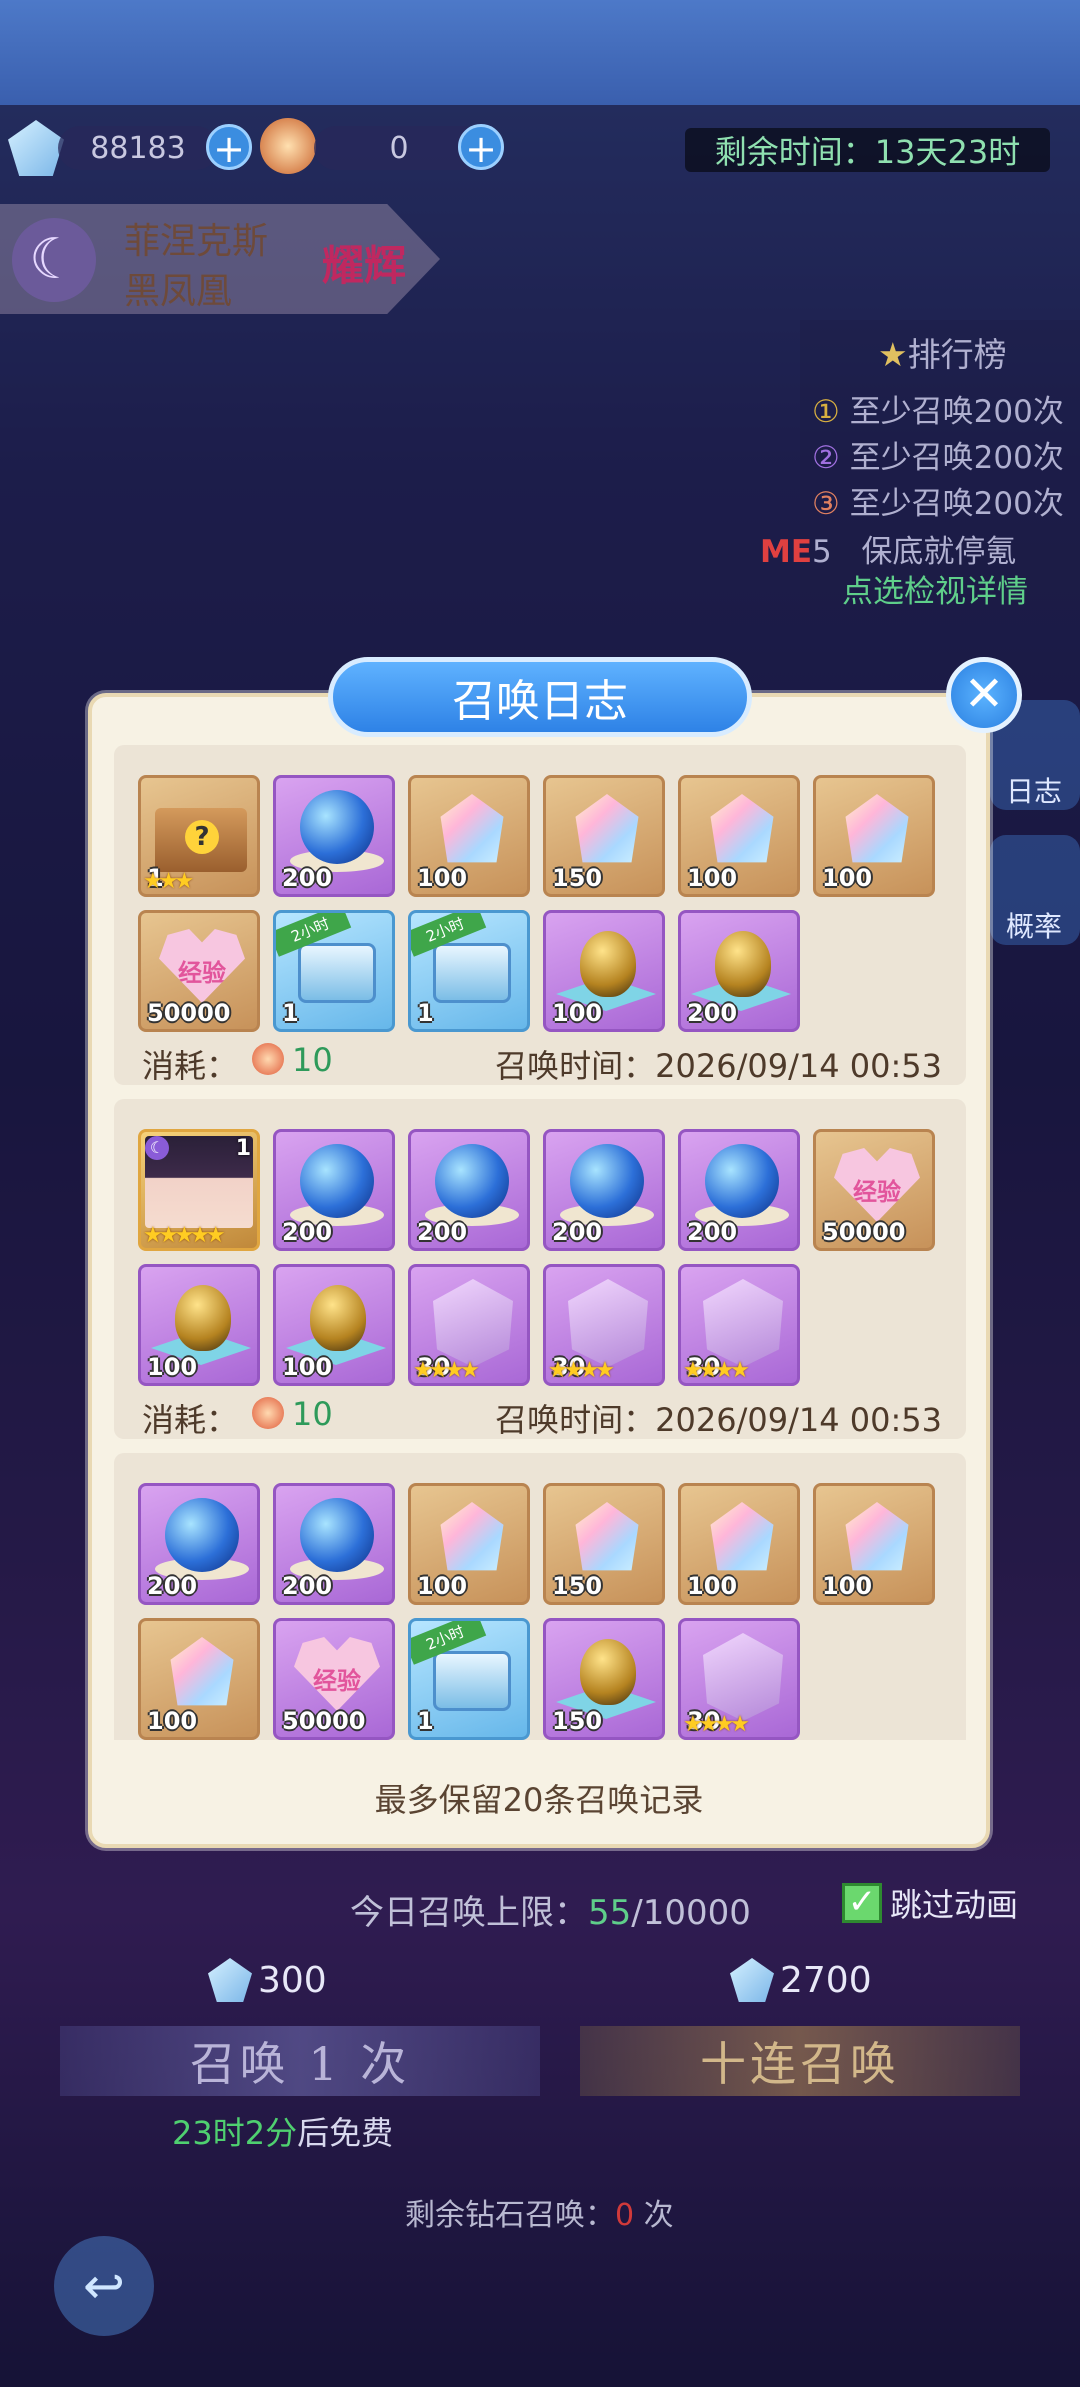 The width and height of the screenshot is (1080, 2387). Describe the element at coordinates (938, 458) in the screenshot. I see `rank-line-2: ② 至少召唤200次` at that location.